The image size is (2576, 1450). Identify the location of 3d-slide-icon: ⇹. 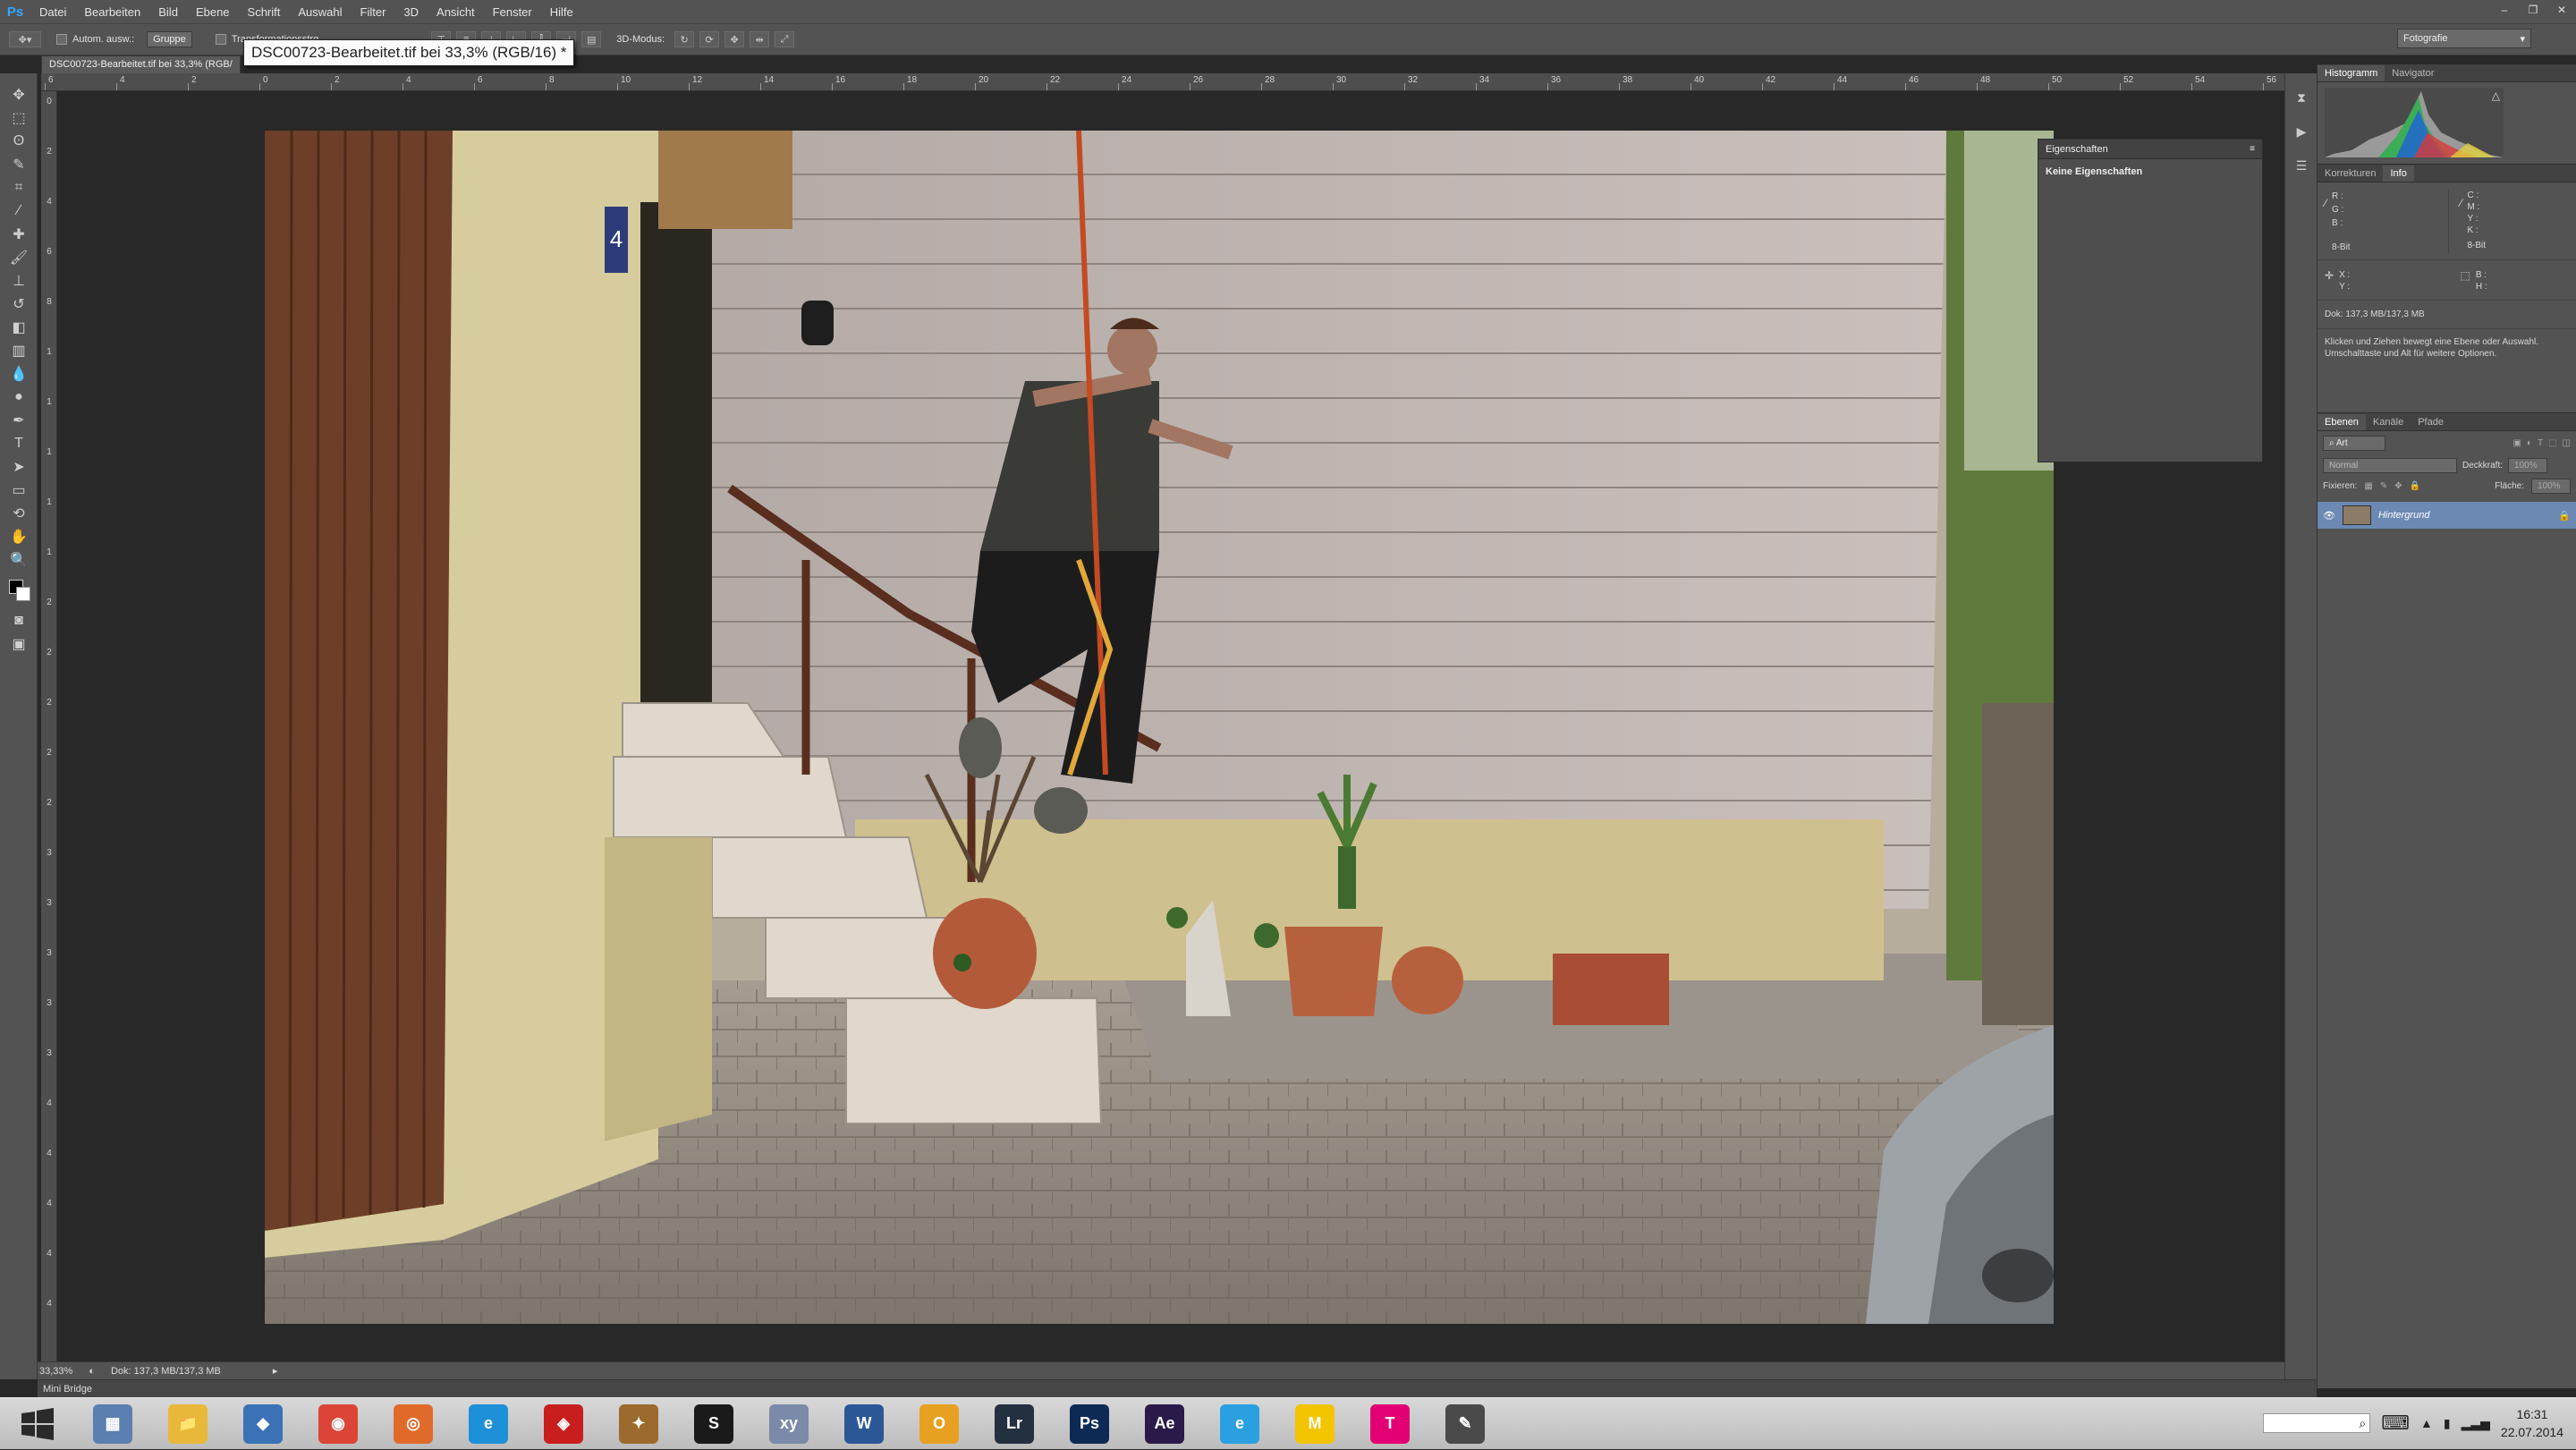
(760, 39).